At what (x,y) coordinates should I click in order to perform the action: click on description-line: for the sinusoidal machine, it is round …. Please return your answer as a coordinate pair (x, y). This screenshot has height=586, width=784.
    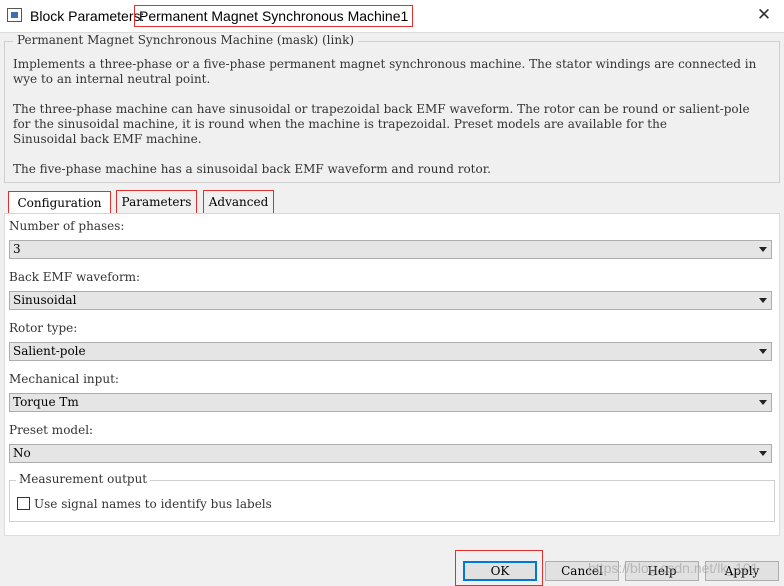
    Looking at the image, I should click on (340, 124).